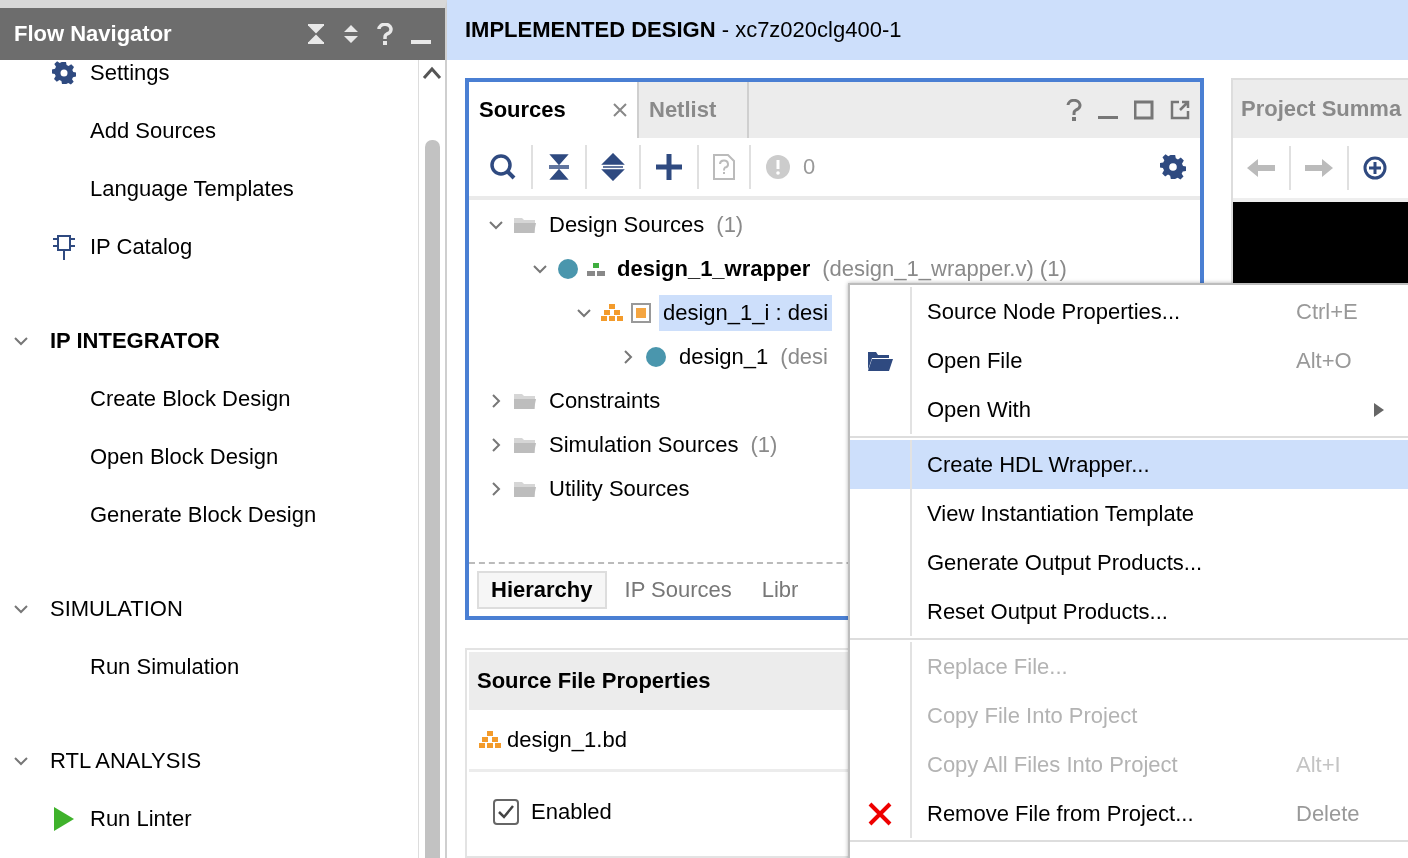  I want to click on navigator-item: Run Linter, so click(209, 819).